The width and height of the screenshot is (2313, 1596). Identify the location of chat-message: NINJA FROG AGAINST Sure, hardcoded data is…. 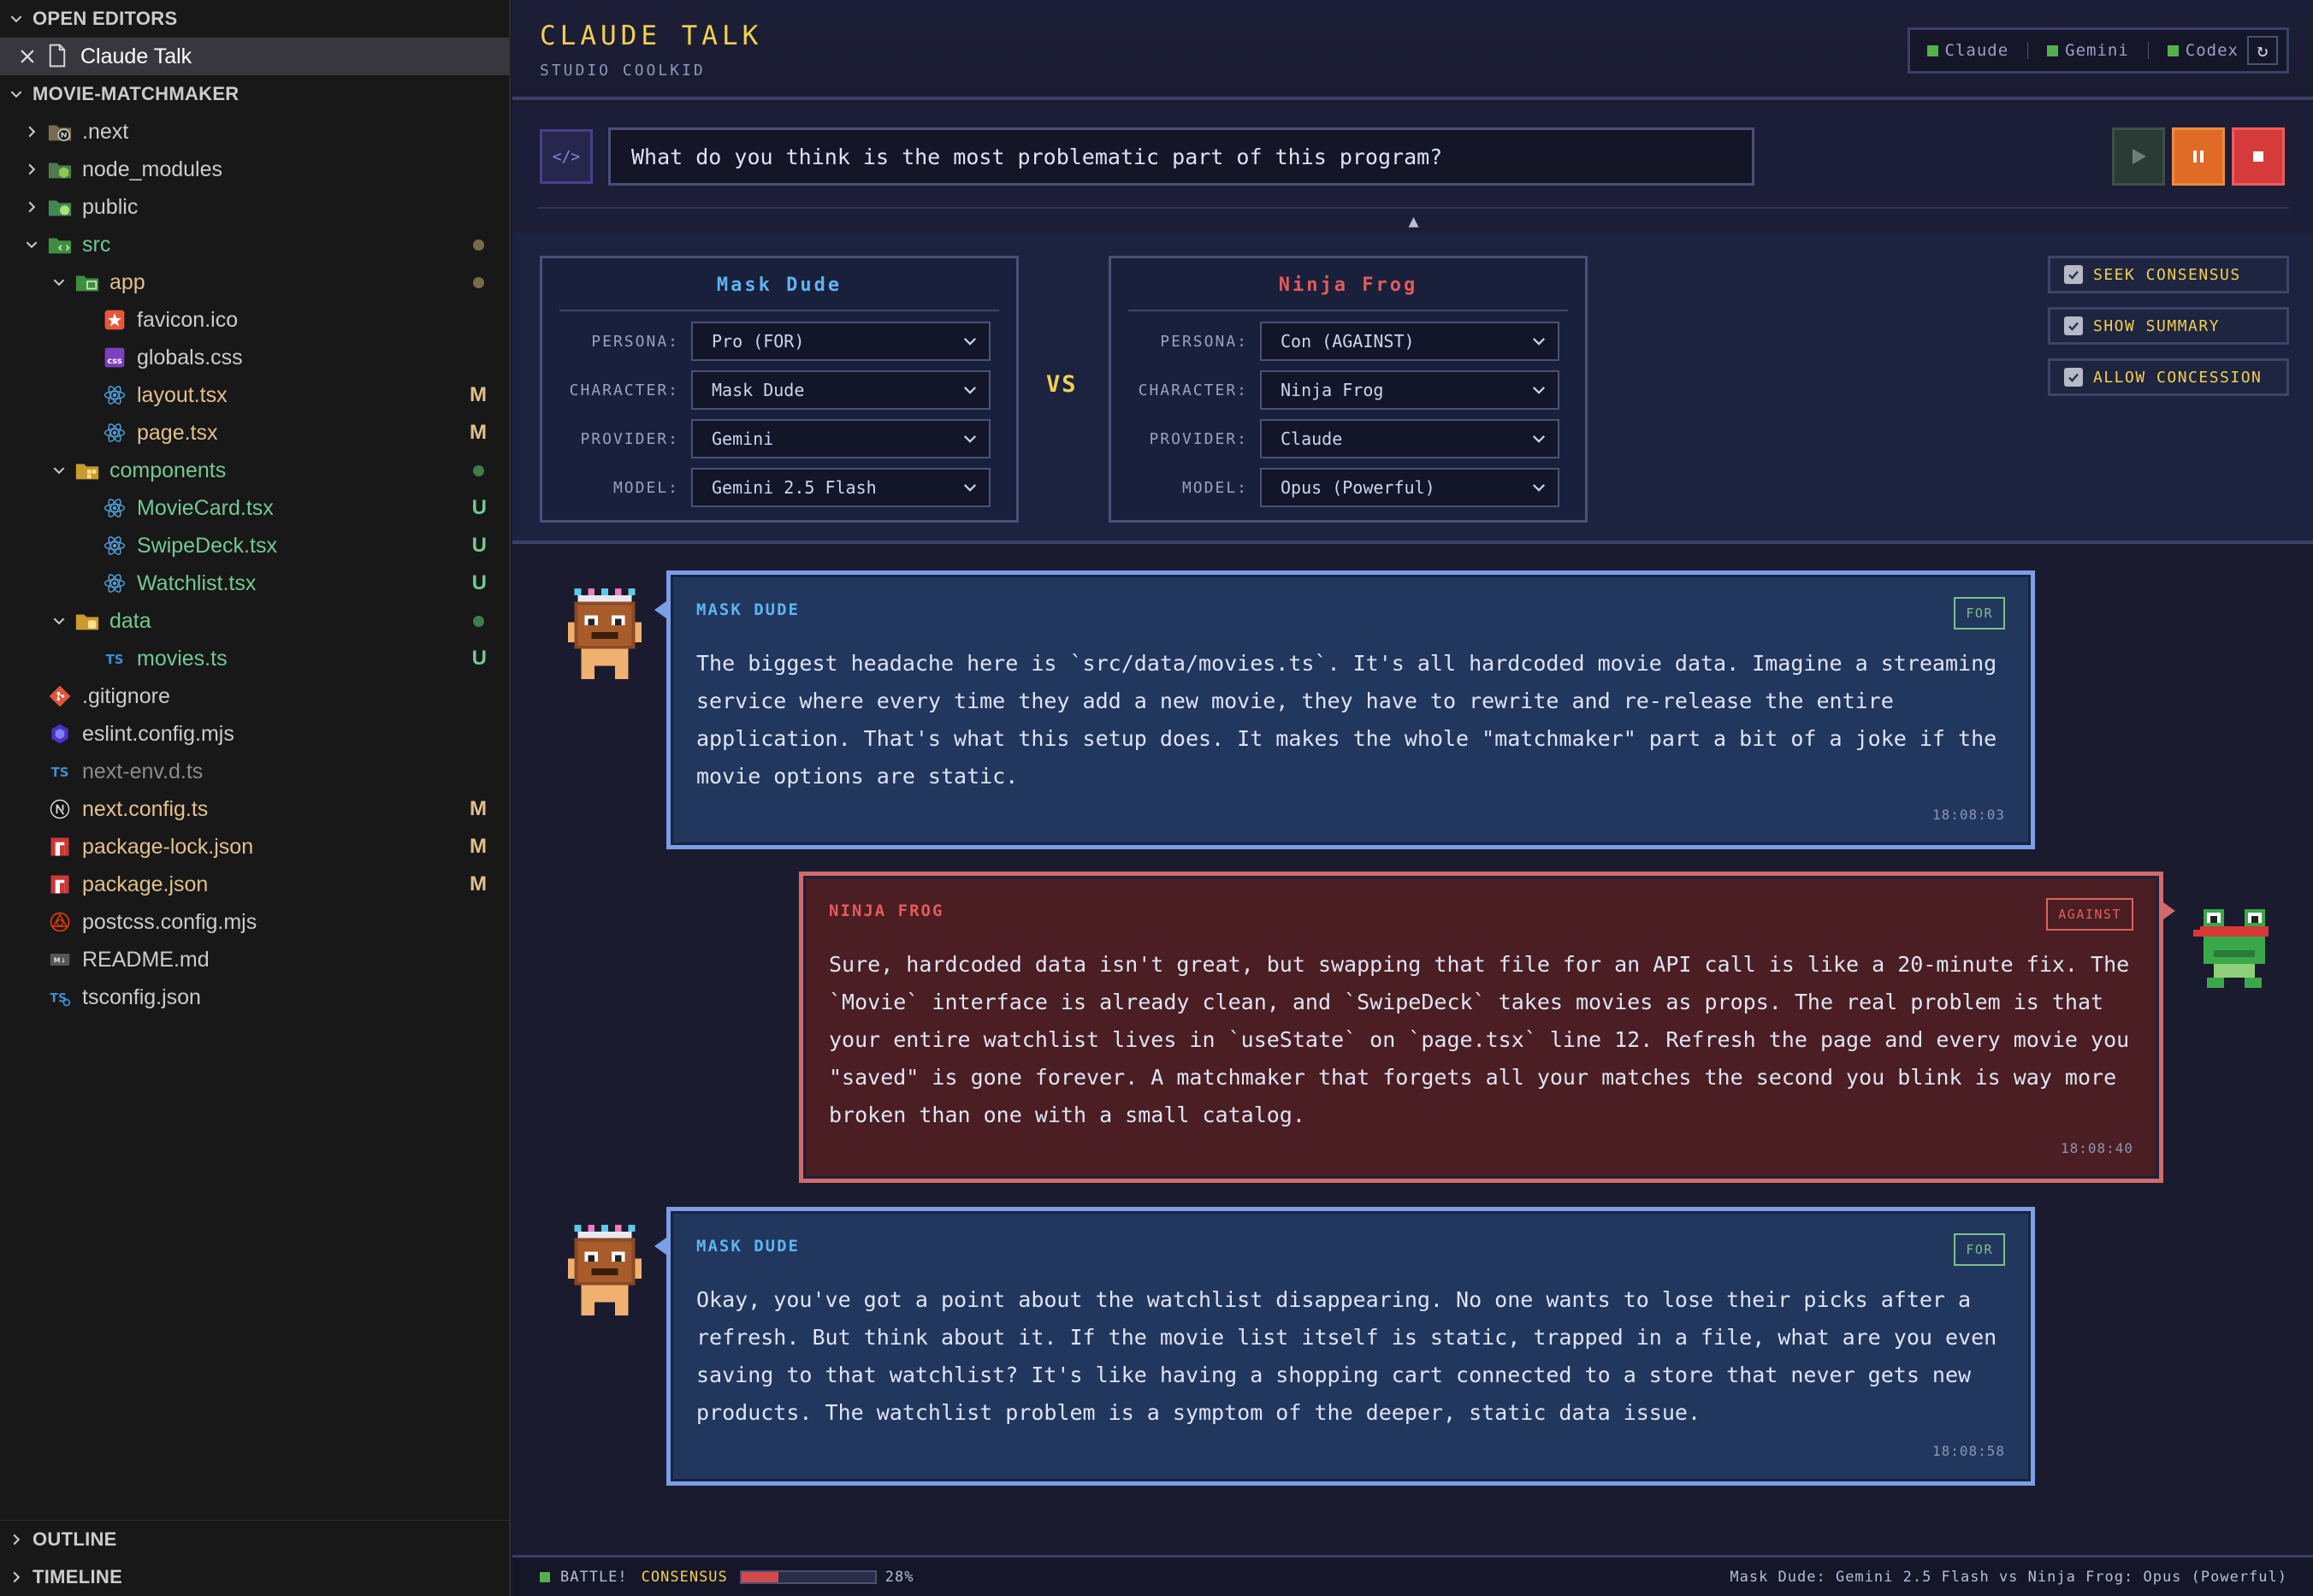
(1481, 1027).